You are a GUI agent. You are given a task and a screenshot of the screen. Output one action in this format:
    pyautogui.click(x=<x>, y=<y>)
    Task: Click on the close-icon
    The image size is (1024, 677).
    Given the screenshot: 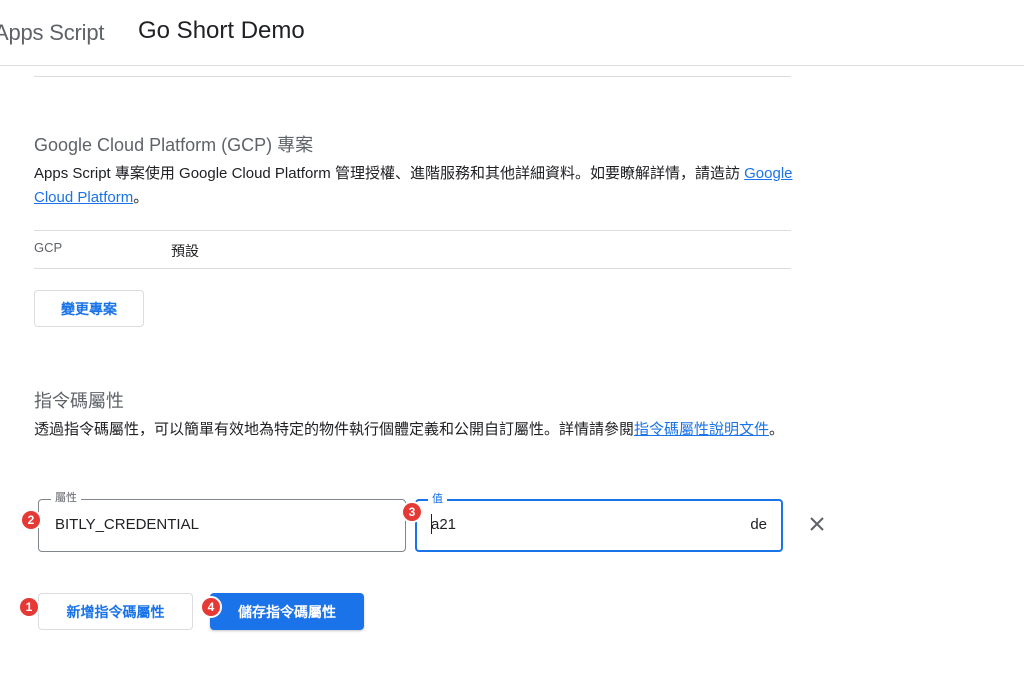 What is the action you would take?
    pyautogui.click(x=817, y=524)
    